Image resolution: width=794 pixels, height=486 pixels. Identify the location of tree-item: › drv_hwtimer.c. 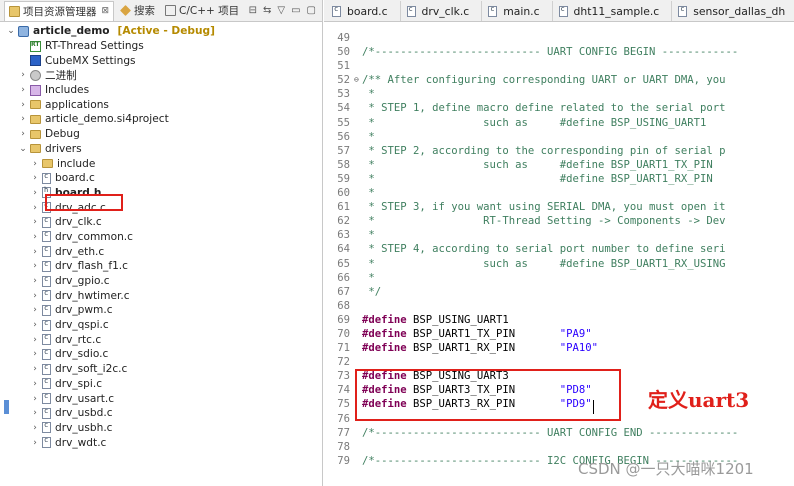
(161, 295).